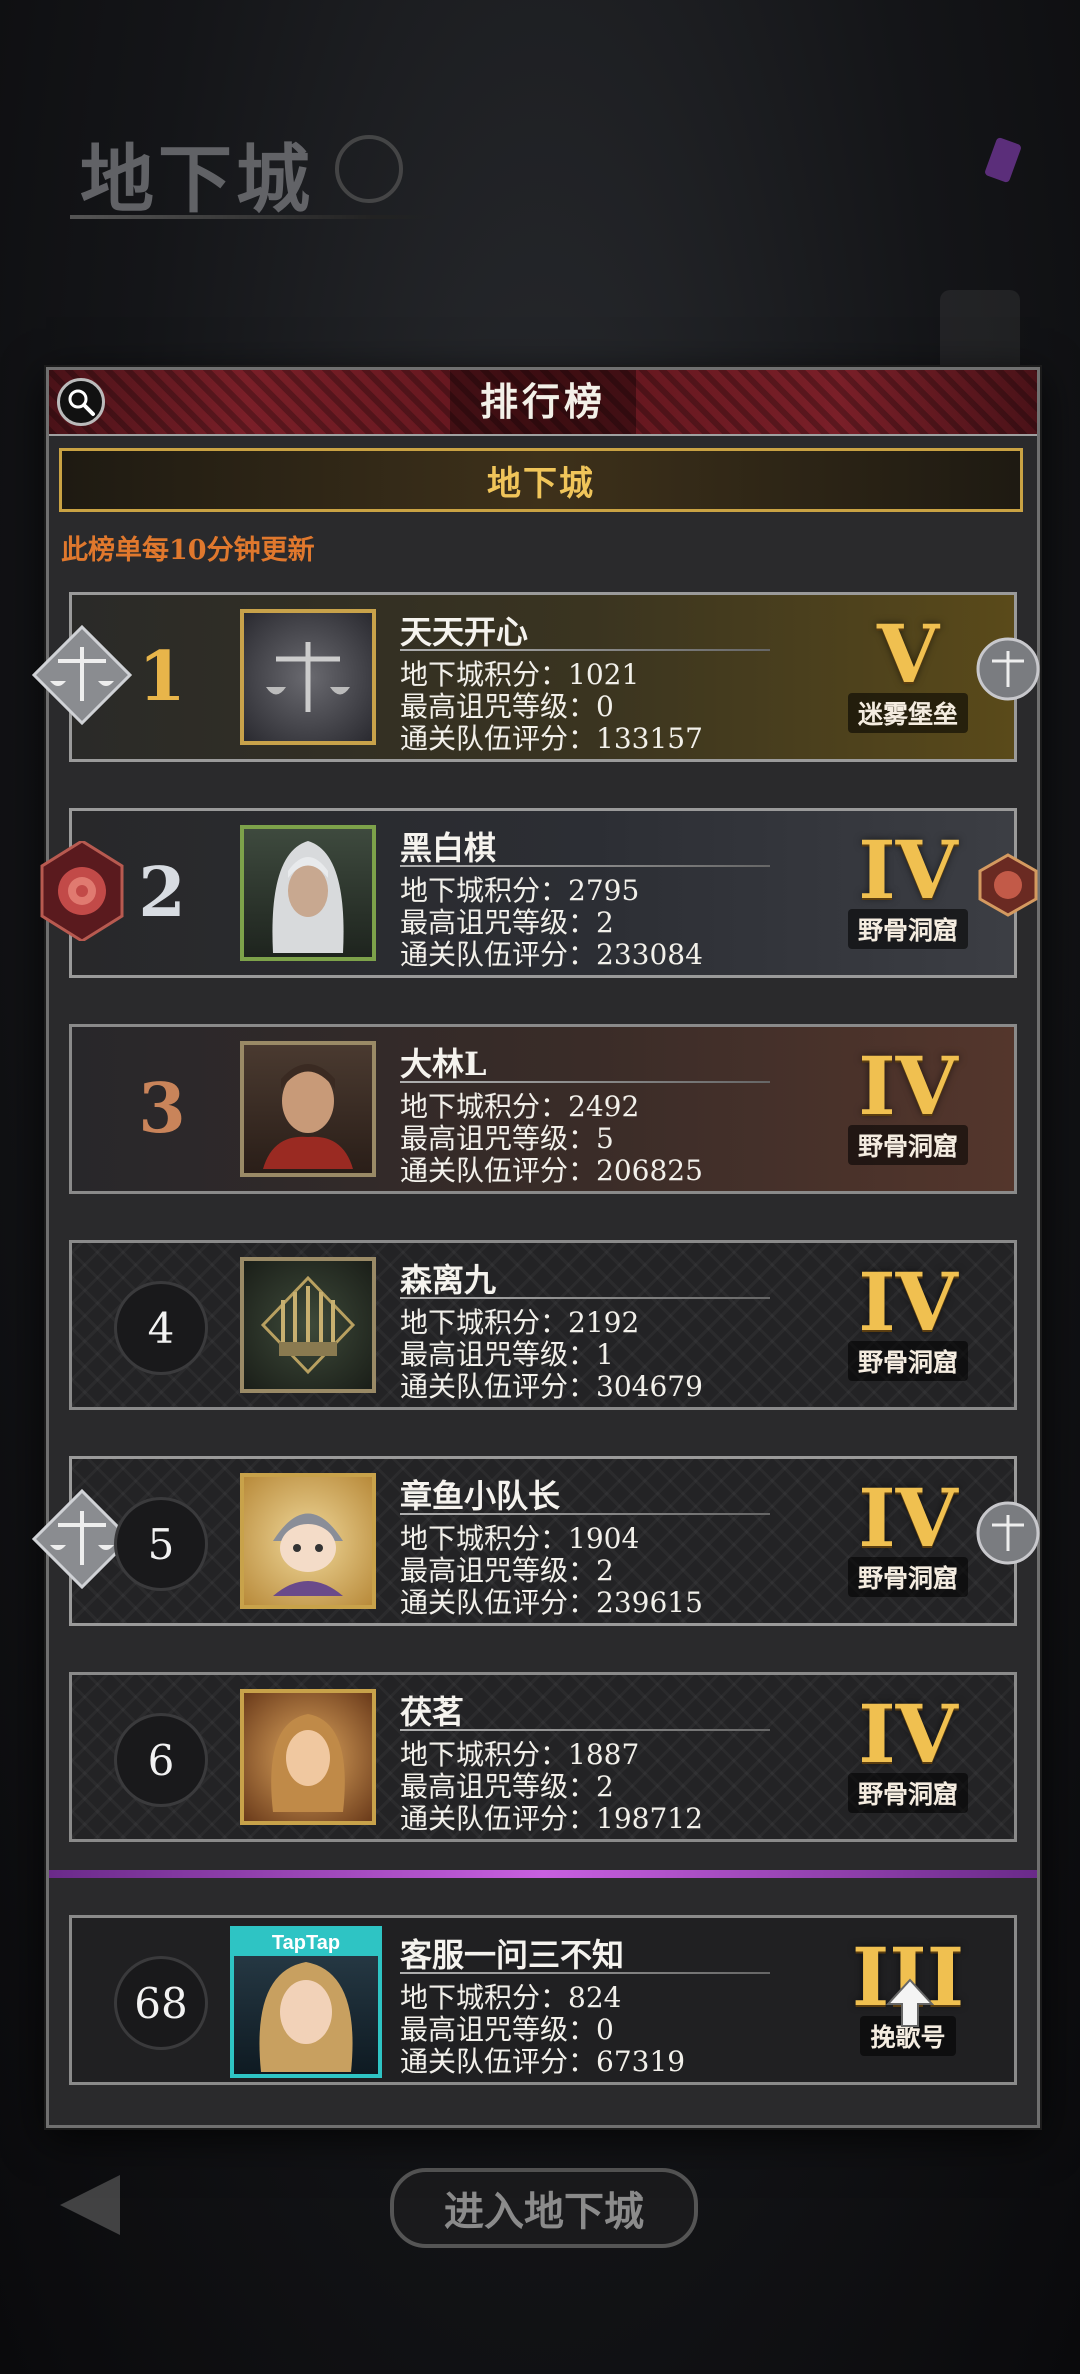  What do you see at coordinates (81, 402) in the screenshot?
I see `search-icon` at bounding box center [81, 402].